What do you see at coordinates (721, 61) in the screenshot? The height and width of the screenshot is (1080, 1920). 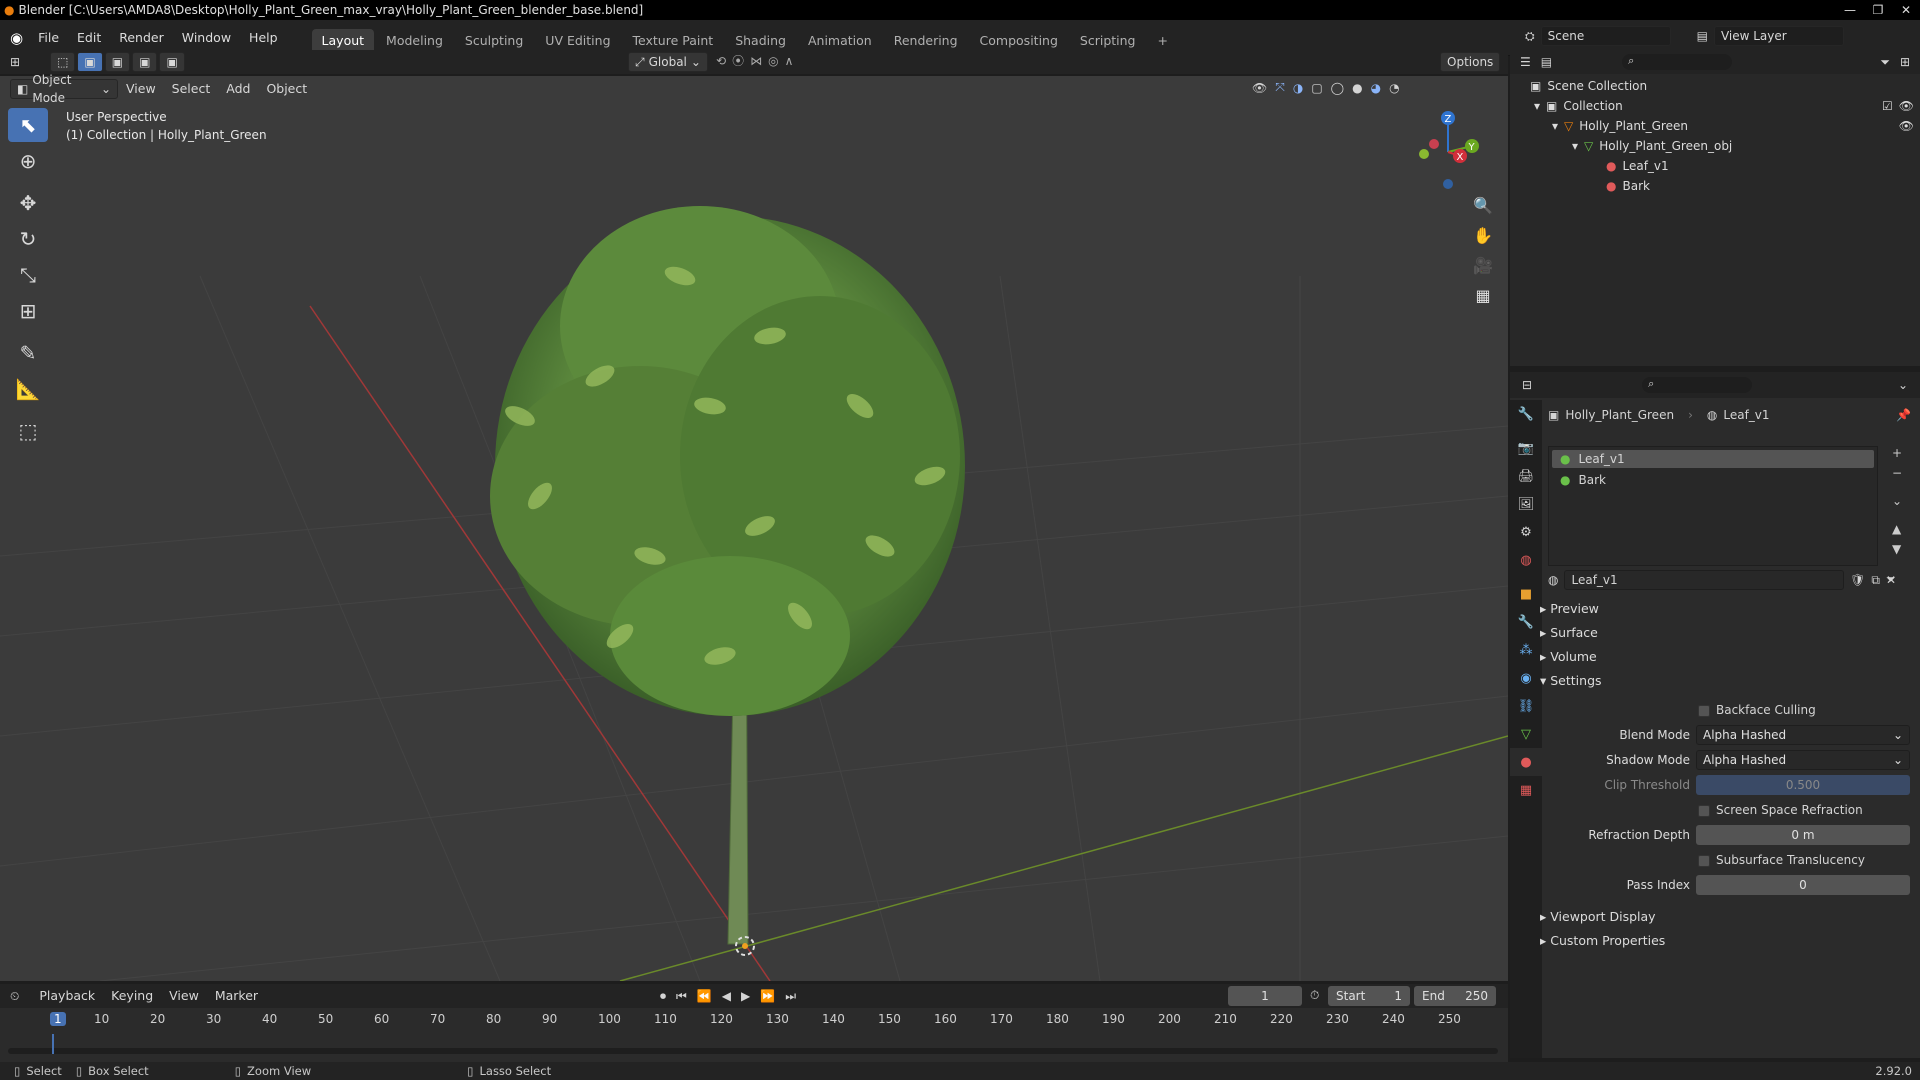 I see `pivot-icon: ⟲` at bounding box center [721, 61].